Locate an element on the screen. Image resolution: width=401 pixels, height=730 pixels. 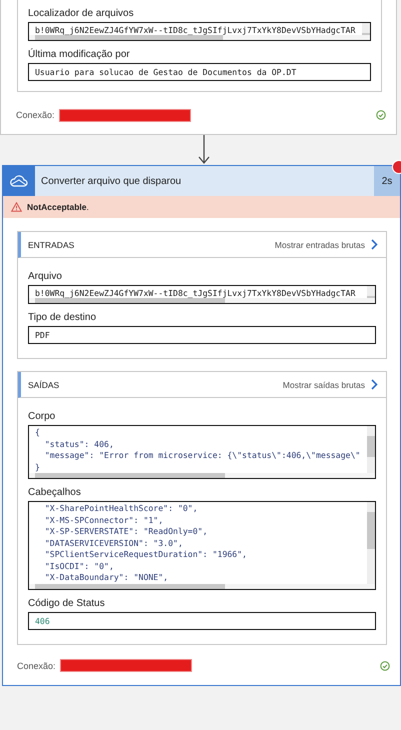
code-field: "X-SharePointHealthScore": "0", "X-MS-SPConnector": "1", "X-SP-SERVERSTATE": "ReadOnly=0", "DATASERVICEVERSION": "3.0", "SPClientServiceRequestDuration": "1966", "IsOCDI": "0", "X-DataBoundary": "NONE", is located at coordinates (202, 545).